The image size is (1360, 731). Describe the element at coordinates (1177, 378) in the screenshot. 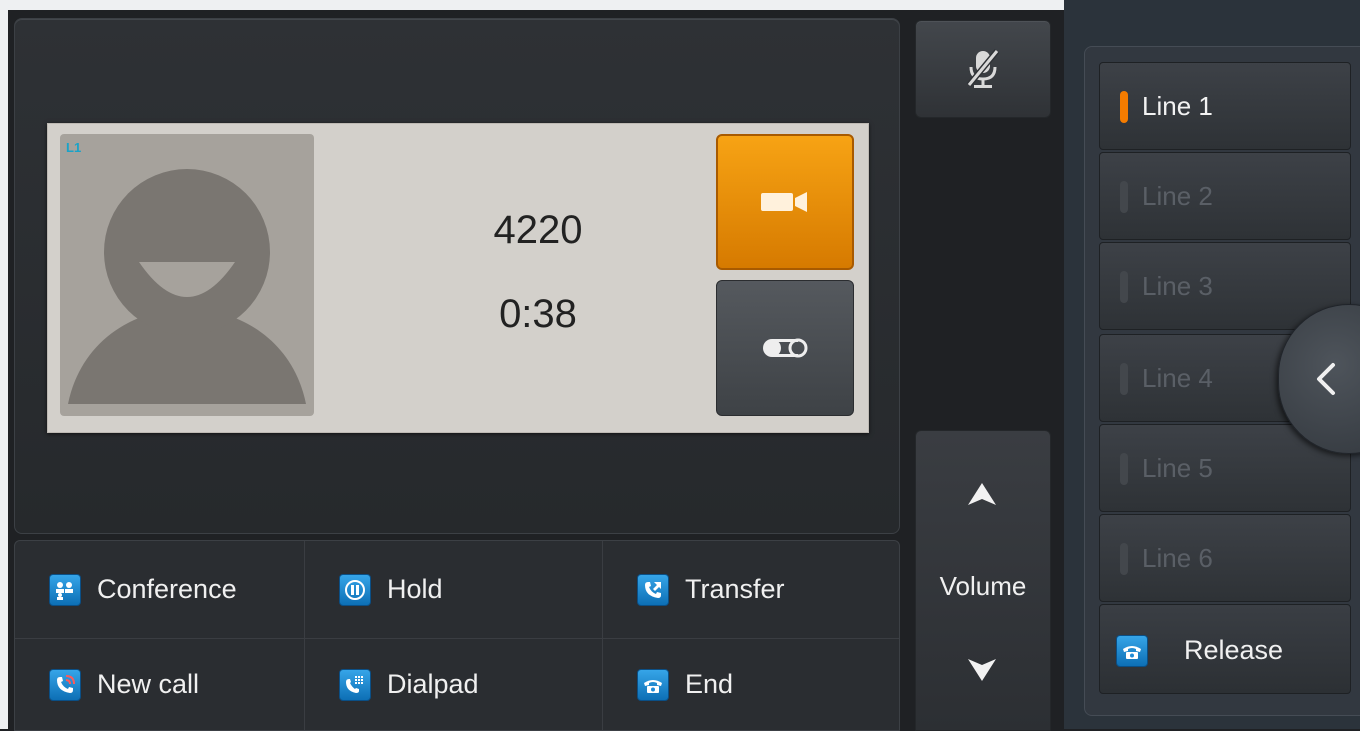

I see `line-label: Line 4` at that location.